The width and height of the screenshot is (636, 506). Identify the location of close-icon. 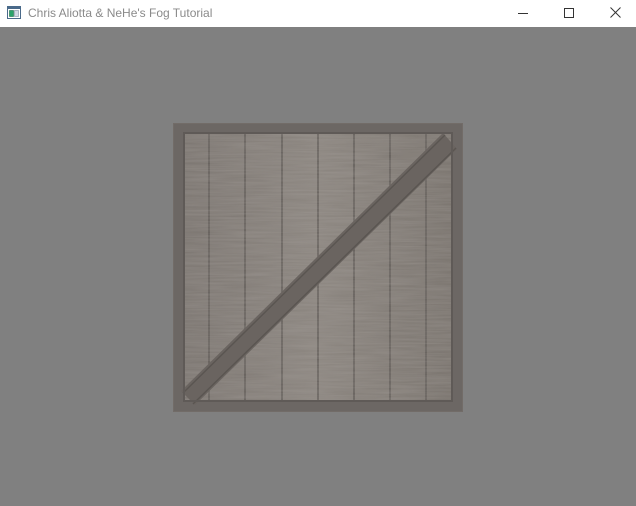
(615, 14).